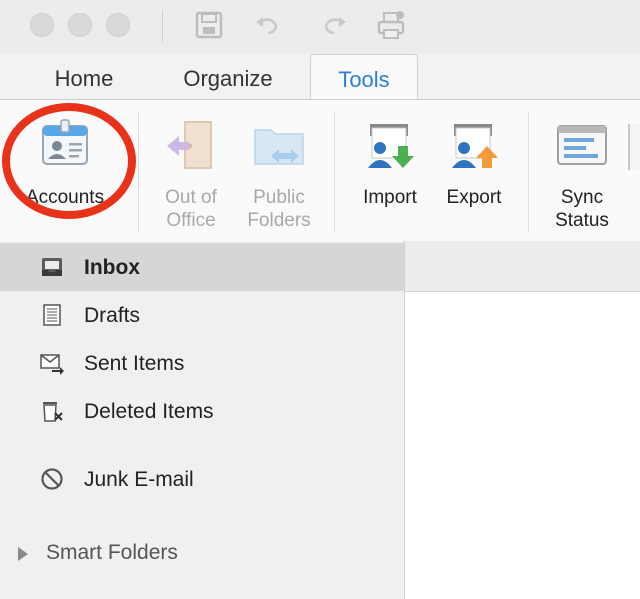 The width and height of the screenshot is (640, 599). Describe the element at coordinates (202, 555) in the screenshot. I see `smart-folders-group: Smart Folders` at that location.